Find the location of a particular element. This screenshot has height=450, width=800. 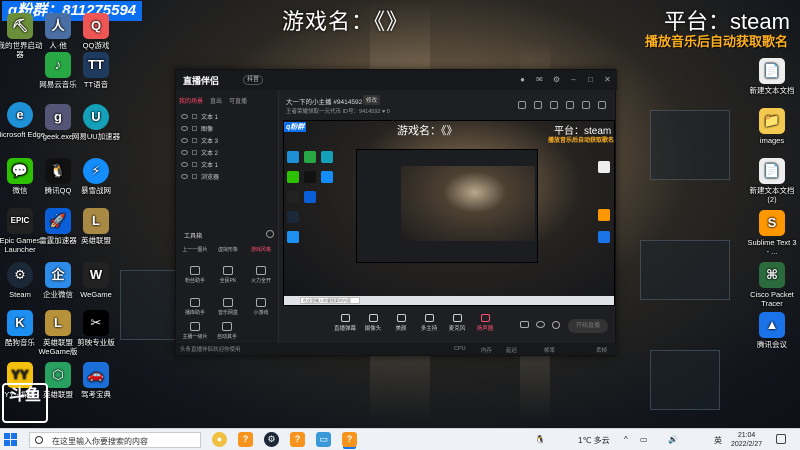

notification-icon is located at coordinates (781, 439).